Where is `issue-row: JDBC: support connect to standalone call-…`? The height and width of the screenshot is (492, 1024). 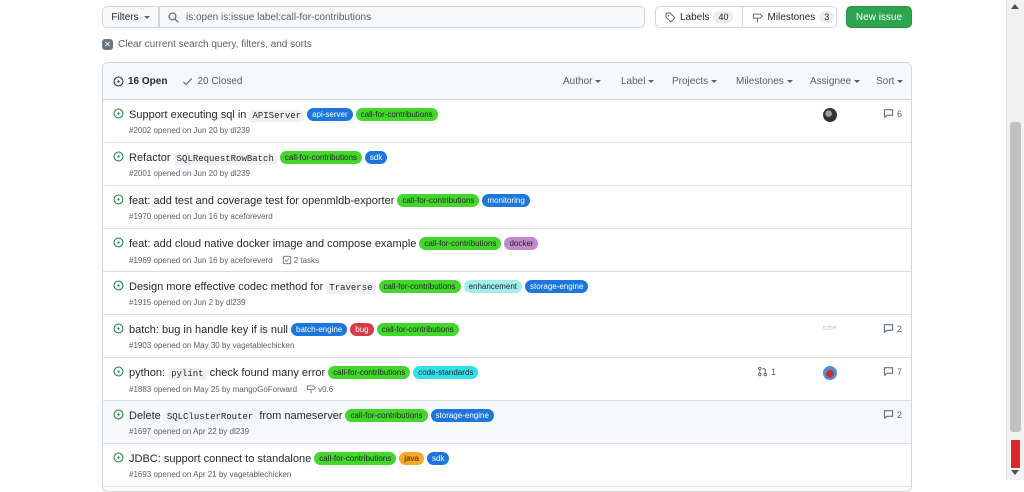 issue-row: JDBC: support connect to standalone call-… is located at coordinates (507, 465).